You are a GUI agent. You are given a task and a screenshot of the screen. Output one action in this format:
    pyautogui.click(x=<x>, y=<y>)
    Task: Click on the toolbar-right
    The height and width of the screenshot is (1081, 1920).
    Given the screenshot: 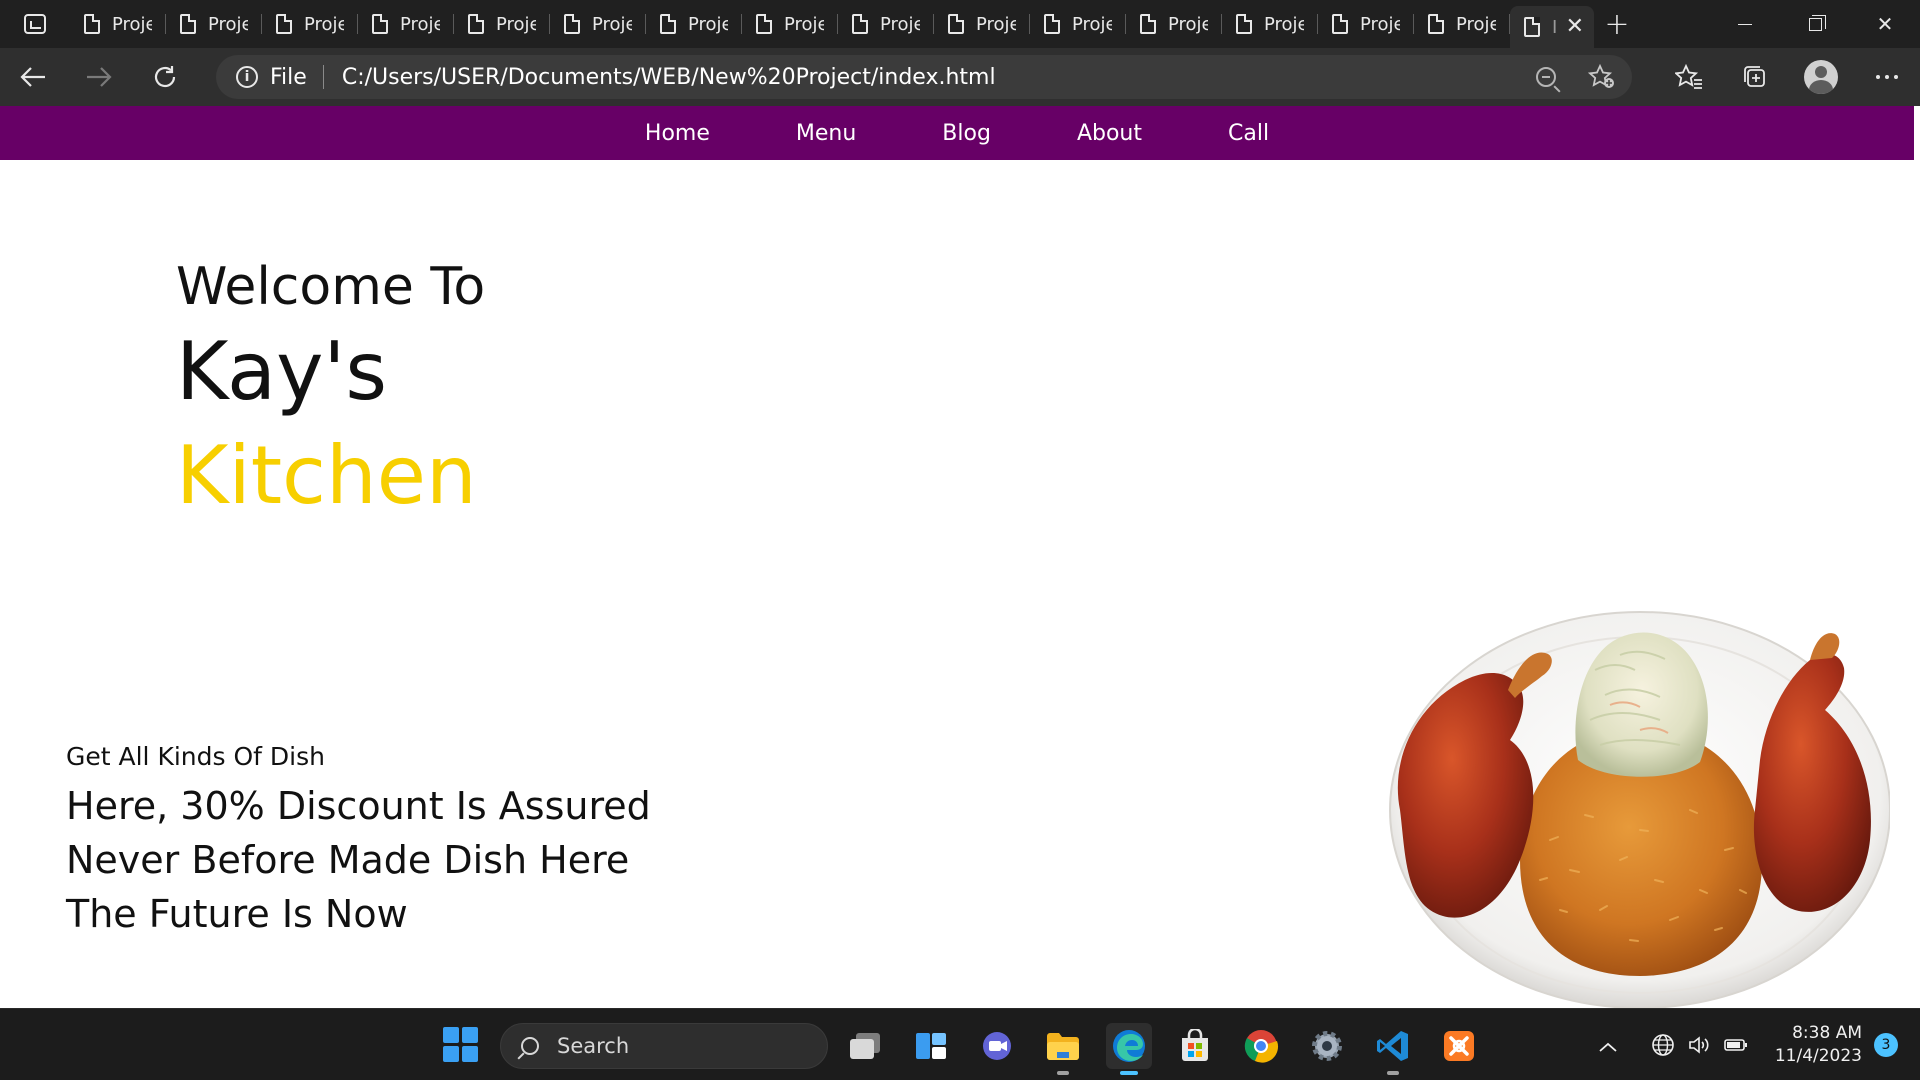 What is the action you would take?
    pyautogui.click(x=1788, y=77)
    